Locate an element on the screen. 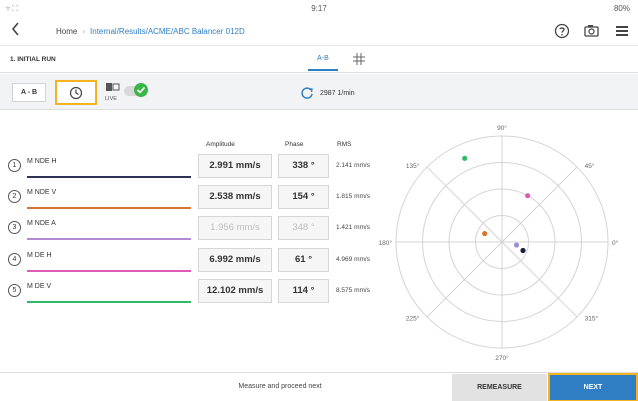  row-number: 1 is located at coordinates (14, 165).